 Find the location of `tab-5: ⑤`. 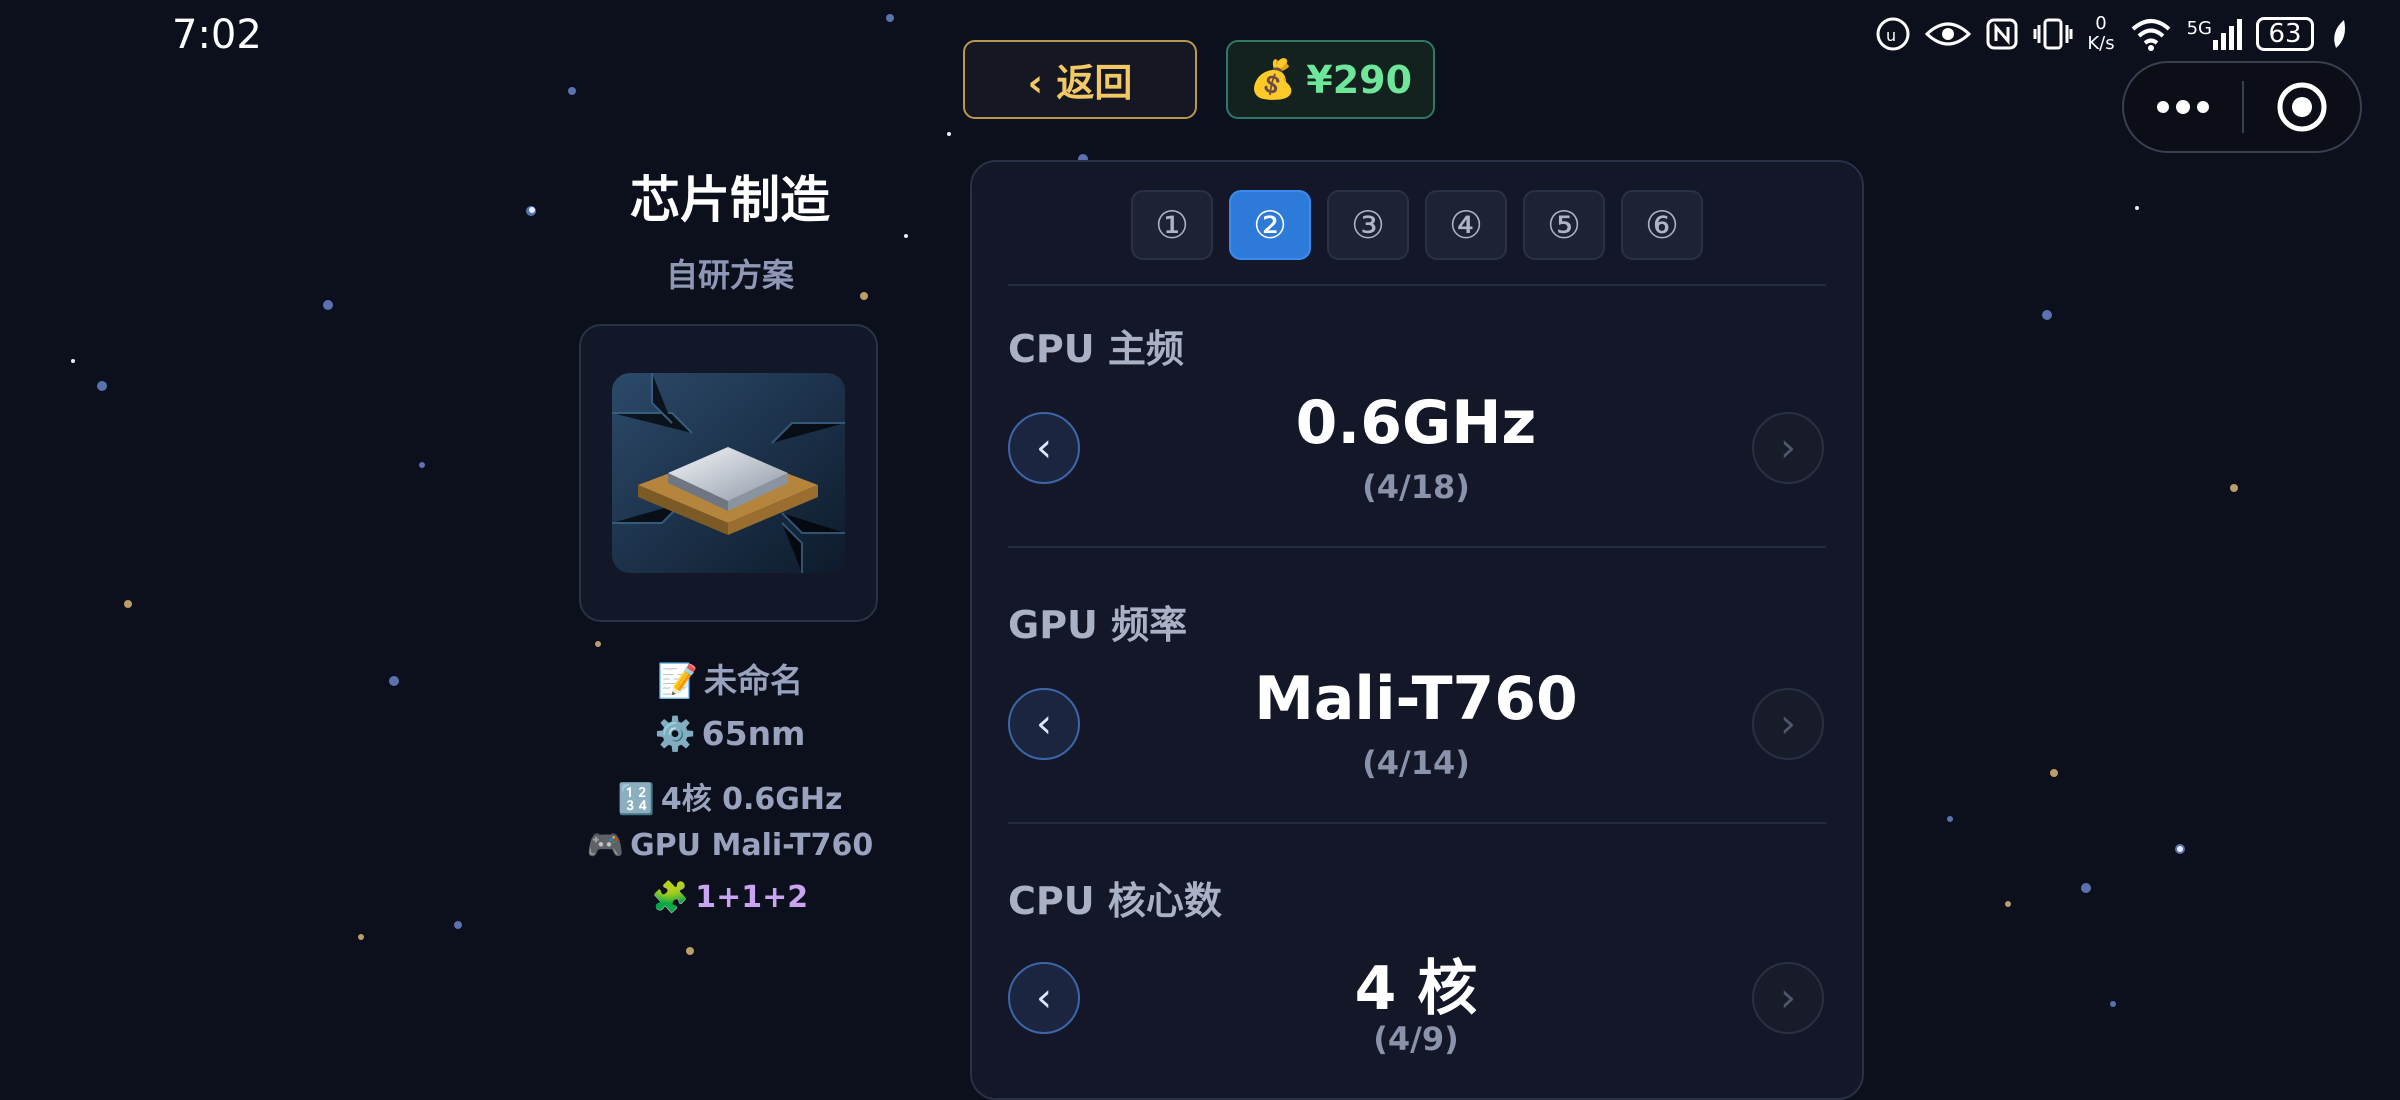

tab-5: ⑤ is located at coordinates (1564, 225).